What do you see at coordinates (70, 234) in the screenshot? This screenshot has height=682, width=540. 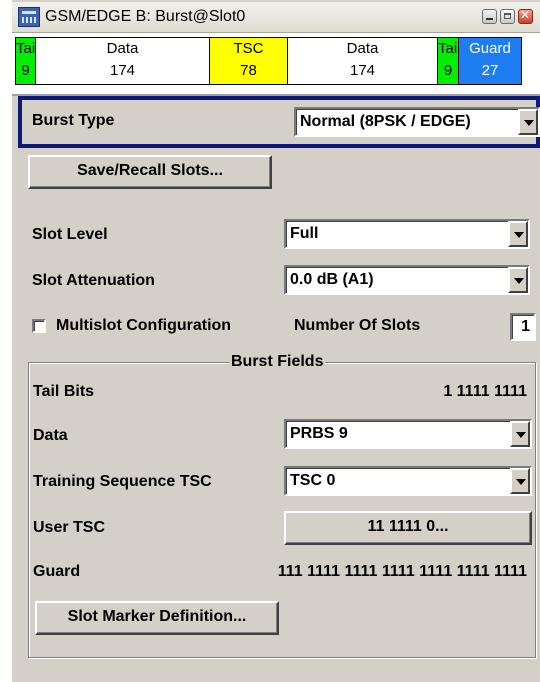 I see `slot-level-label: Slot Level` at bounding box center [70, 234].